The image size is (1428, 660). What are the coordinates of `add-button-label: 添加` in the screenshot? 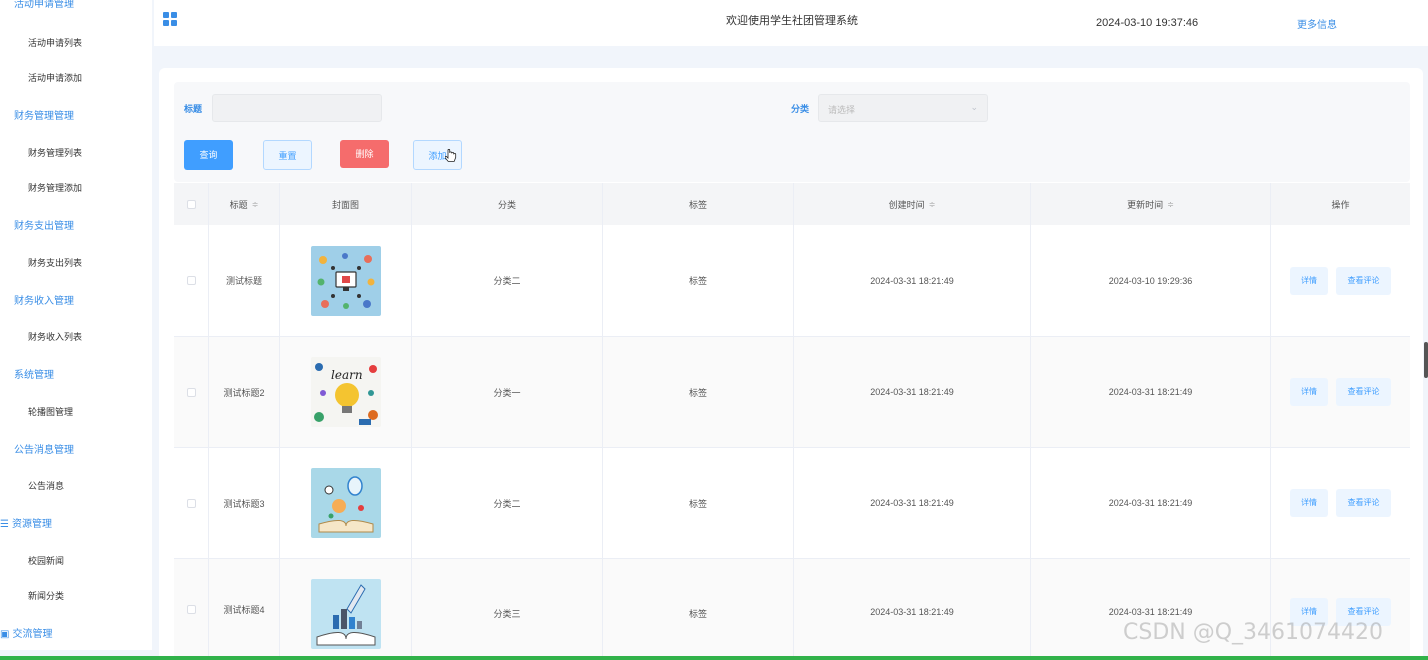 It's located at (437, 156).